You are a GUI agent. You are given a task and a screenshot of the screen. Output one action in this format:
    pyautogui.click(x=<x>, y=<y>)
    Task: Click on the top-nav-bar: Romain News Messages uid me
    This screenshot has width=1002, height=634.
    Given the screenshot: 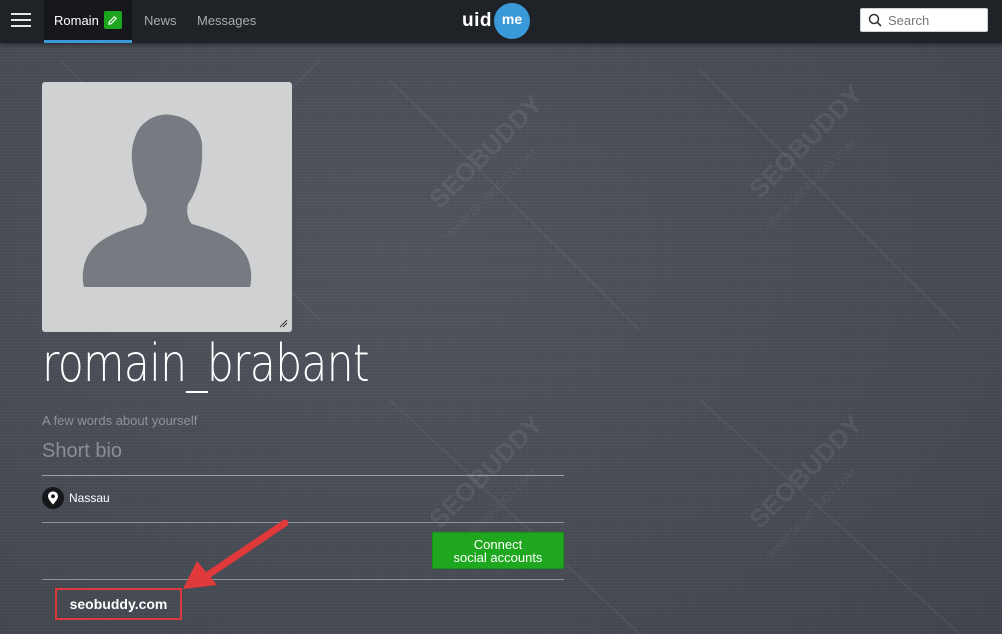 What is the action you would take?
    pyautogui.click(x=501, y=21)
    